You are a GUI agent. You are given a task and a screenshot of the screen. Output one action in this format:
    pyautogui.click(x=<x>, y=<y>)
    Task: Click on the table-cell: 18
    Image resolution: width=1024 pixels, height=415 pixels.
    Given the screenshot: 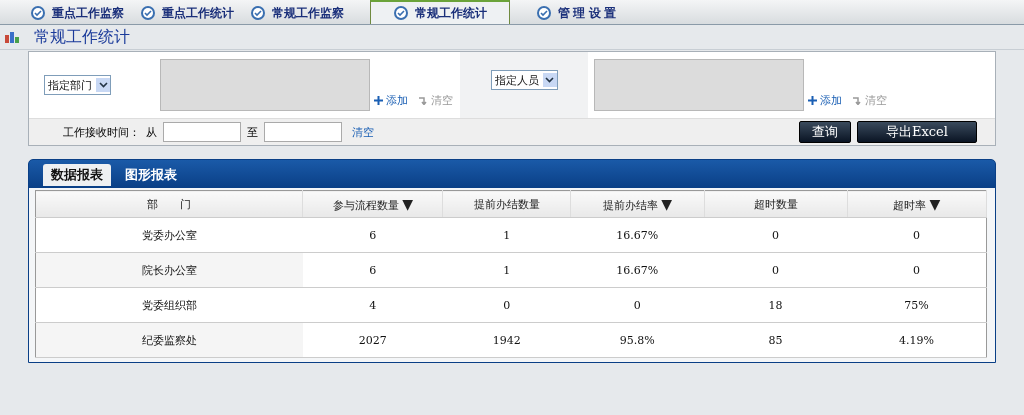 What is the action you would take?
    pyautogui.click(x=775, y=305)
    